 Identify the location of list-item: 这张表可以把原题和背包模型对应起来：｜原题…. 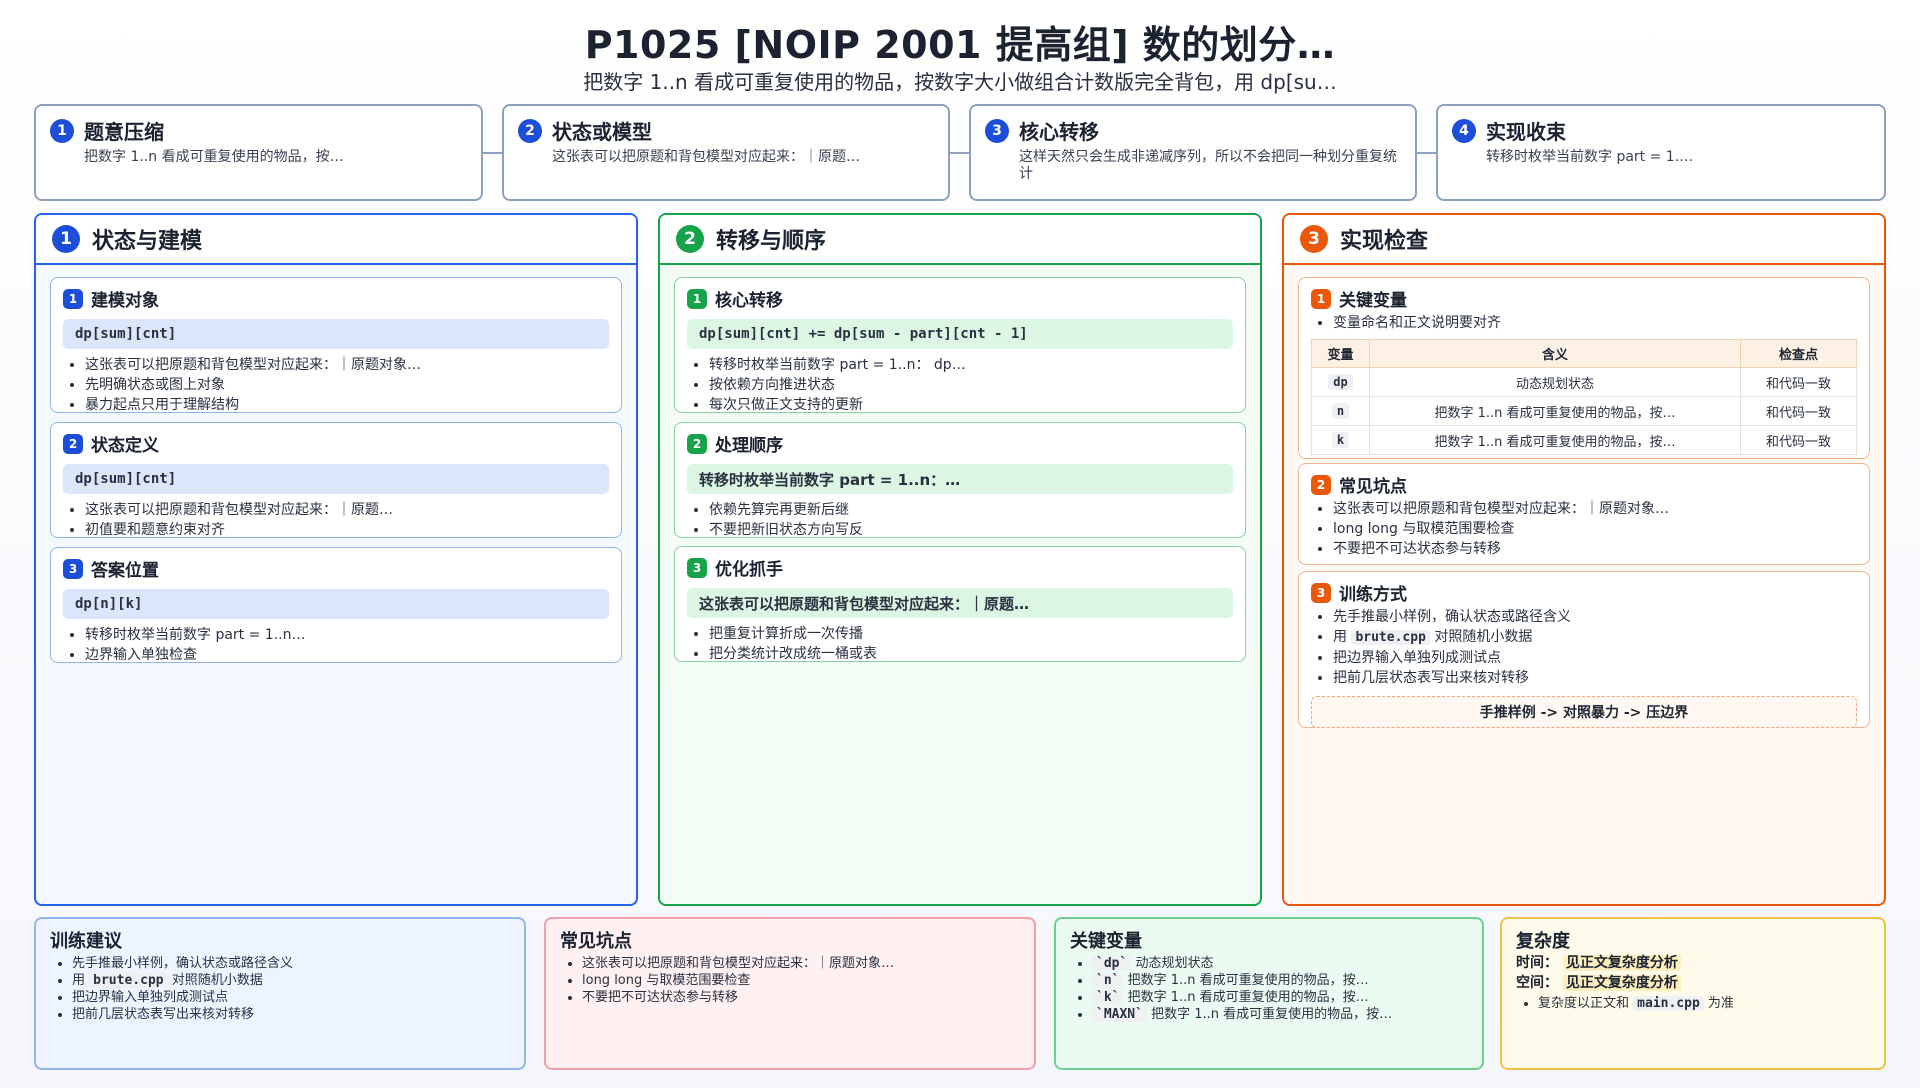
(347, 510).